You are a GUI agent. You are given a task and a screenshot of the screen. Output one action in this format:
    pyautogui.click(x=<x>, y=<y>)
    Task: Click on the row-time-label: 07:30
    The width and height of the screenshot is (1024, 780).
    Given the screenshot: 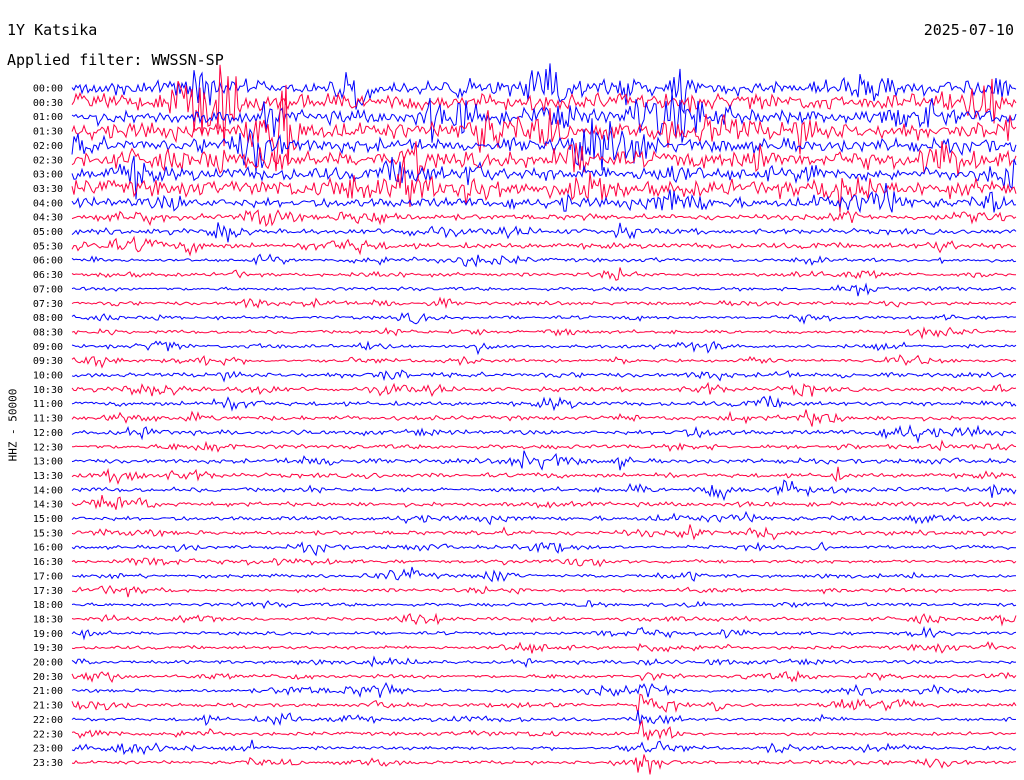 What is the action you would take?
    pyautogui.click(x=48, y=304)
    